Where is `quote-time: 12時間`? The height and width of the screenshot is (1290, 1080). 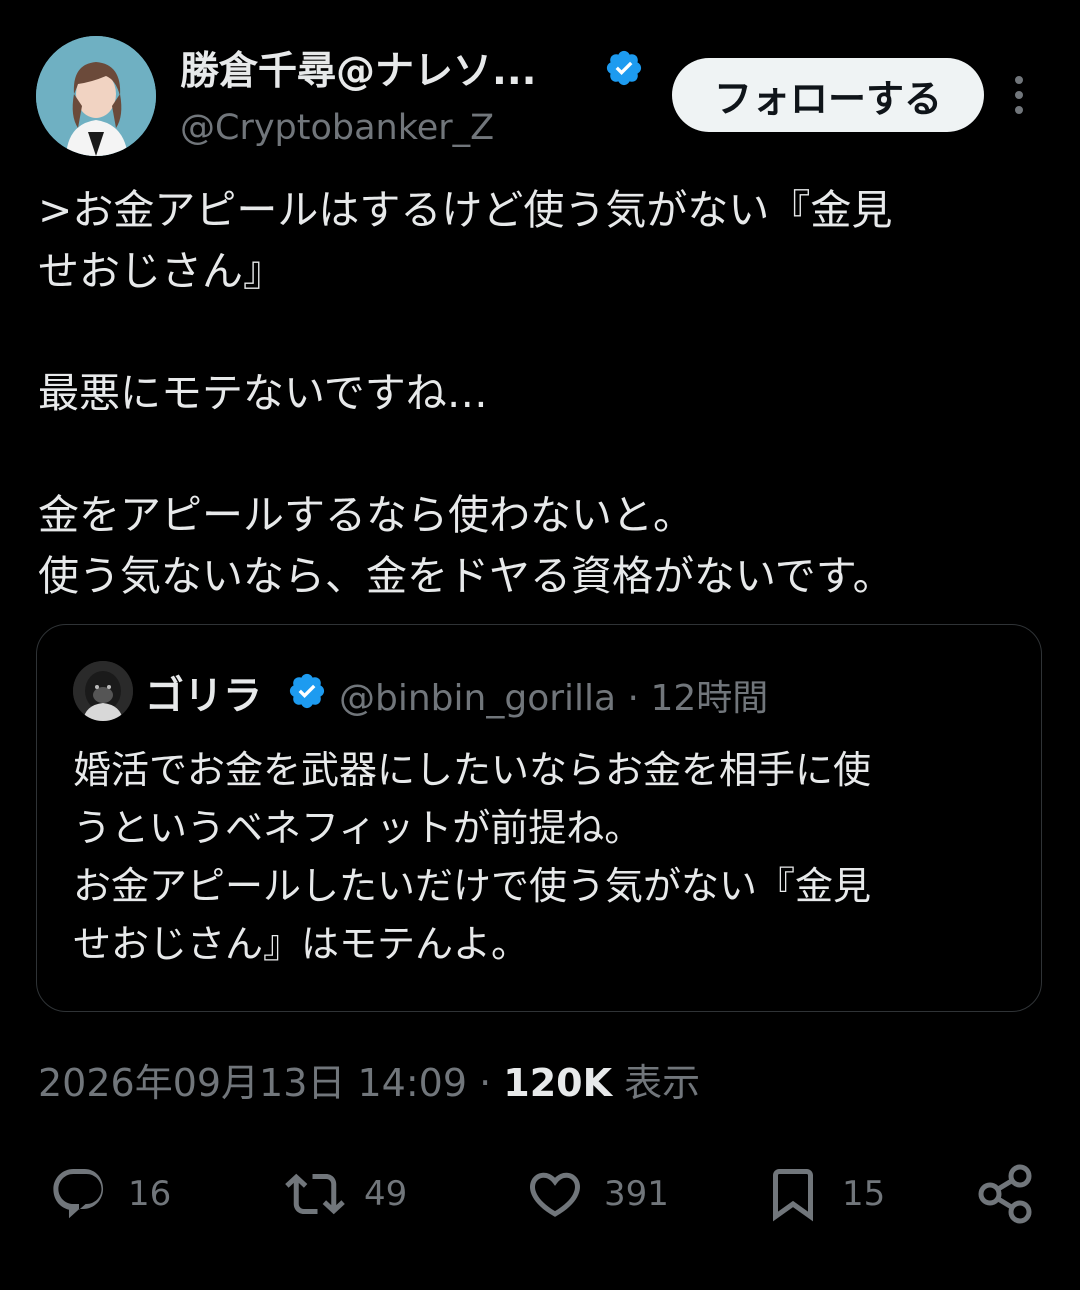 quote-time: 12時間 is located at coordinates (709, 698).